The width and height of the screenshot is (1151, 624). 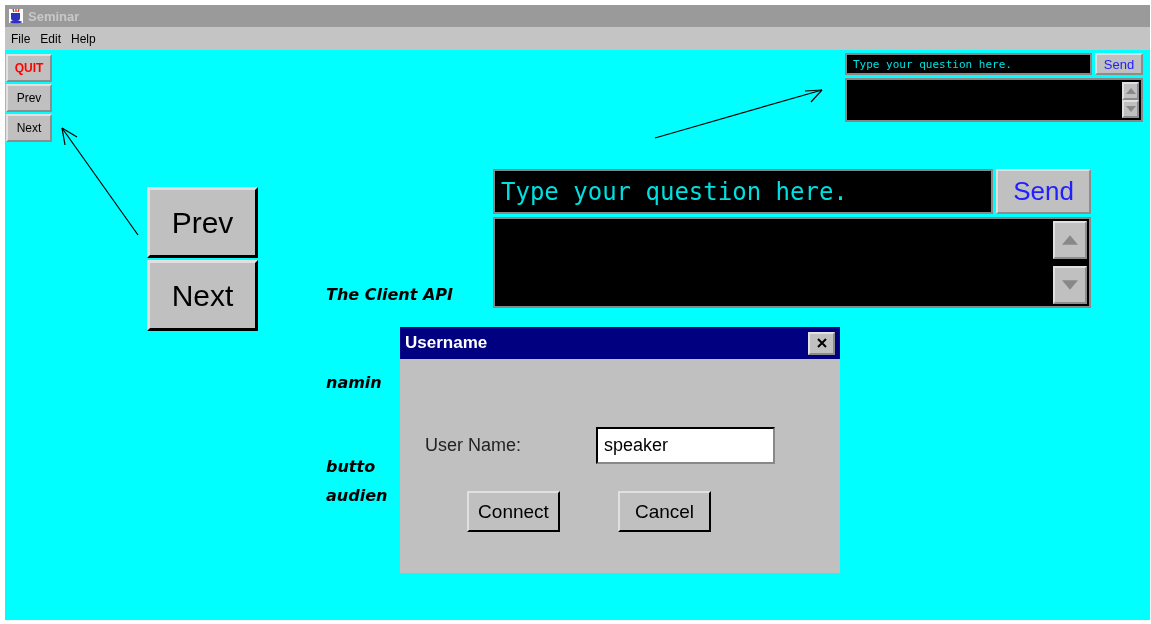 What do you see at coordinates (354, 382) in the screenshot?
I see `slide-text: namin` at bounding box center [354, 382].